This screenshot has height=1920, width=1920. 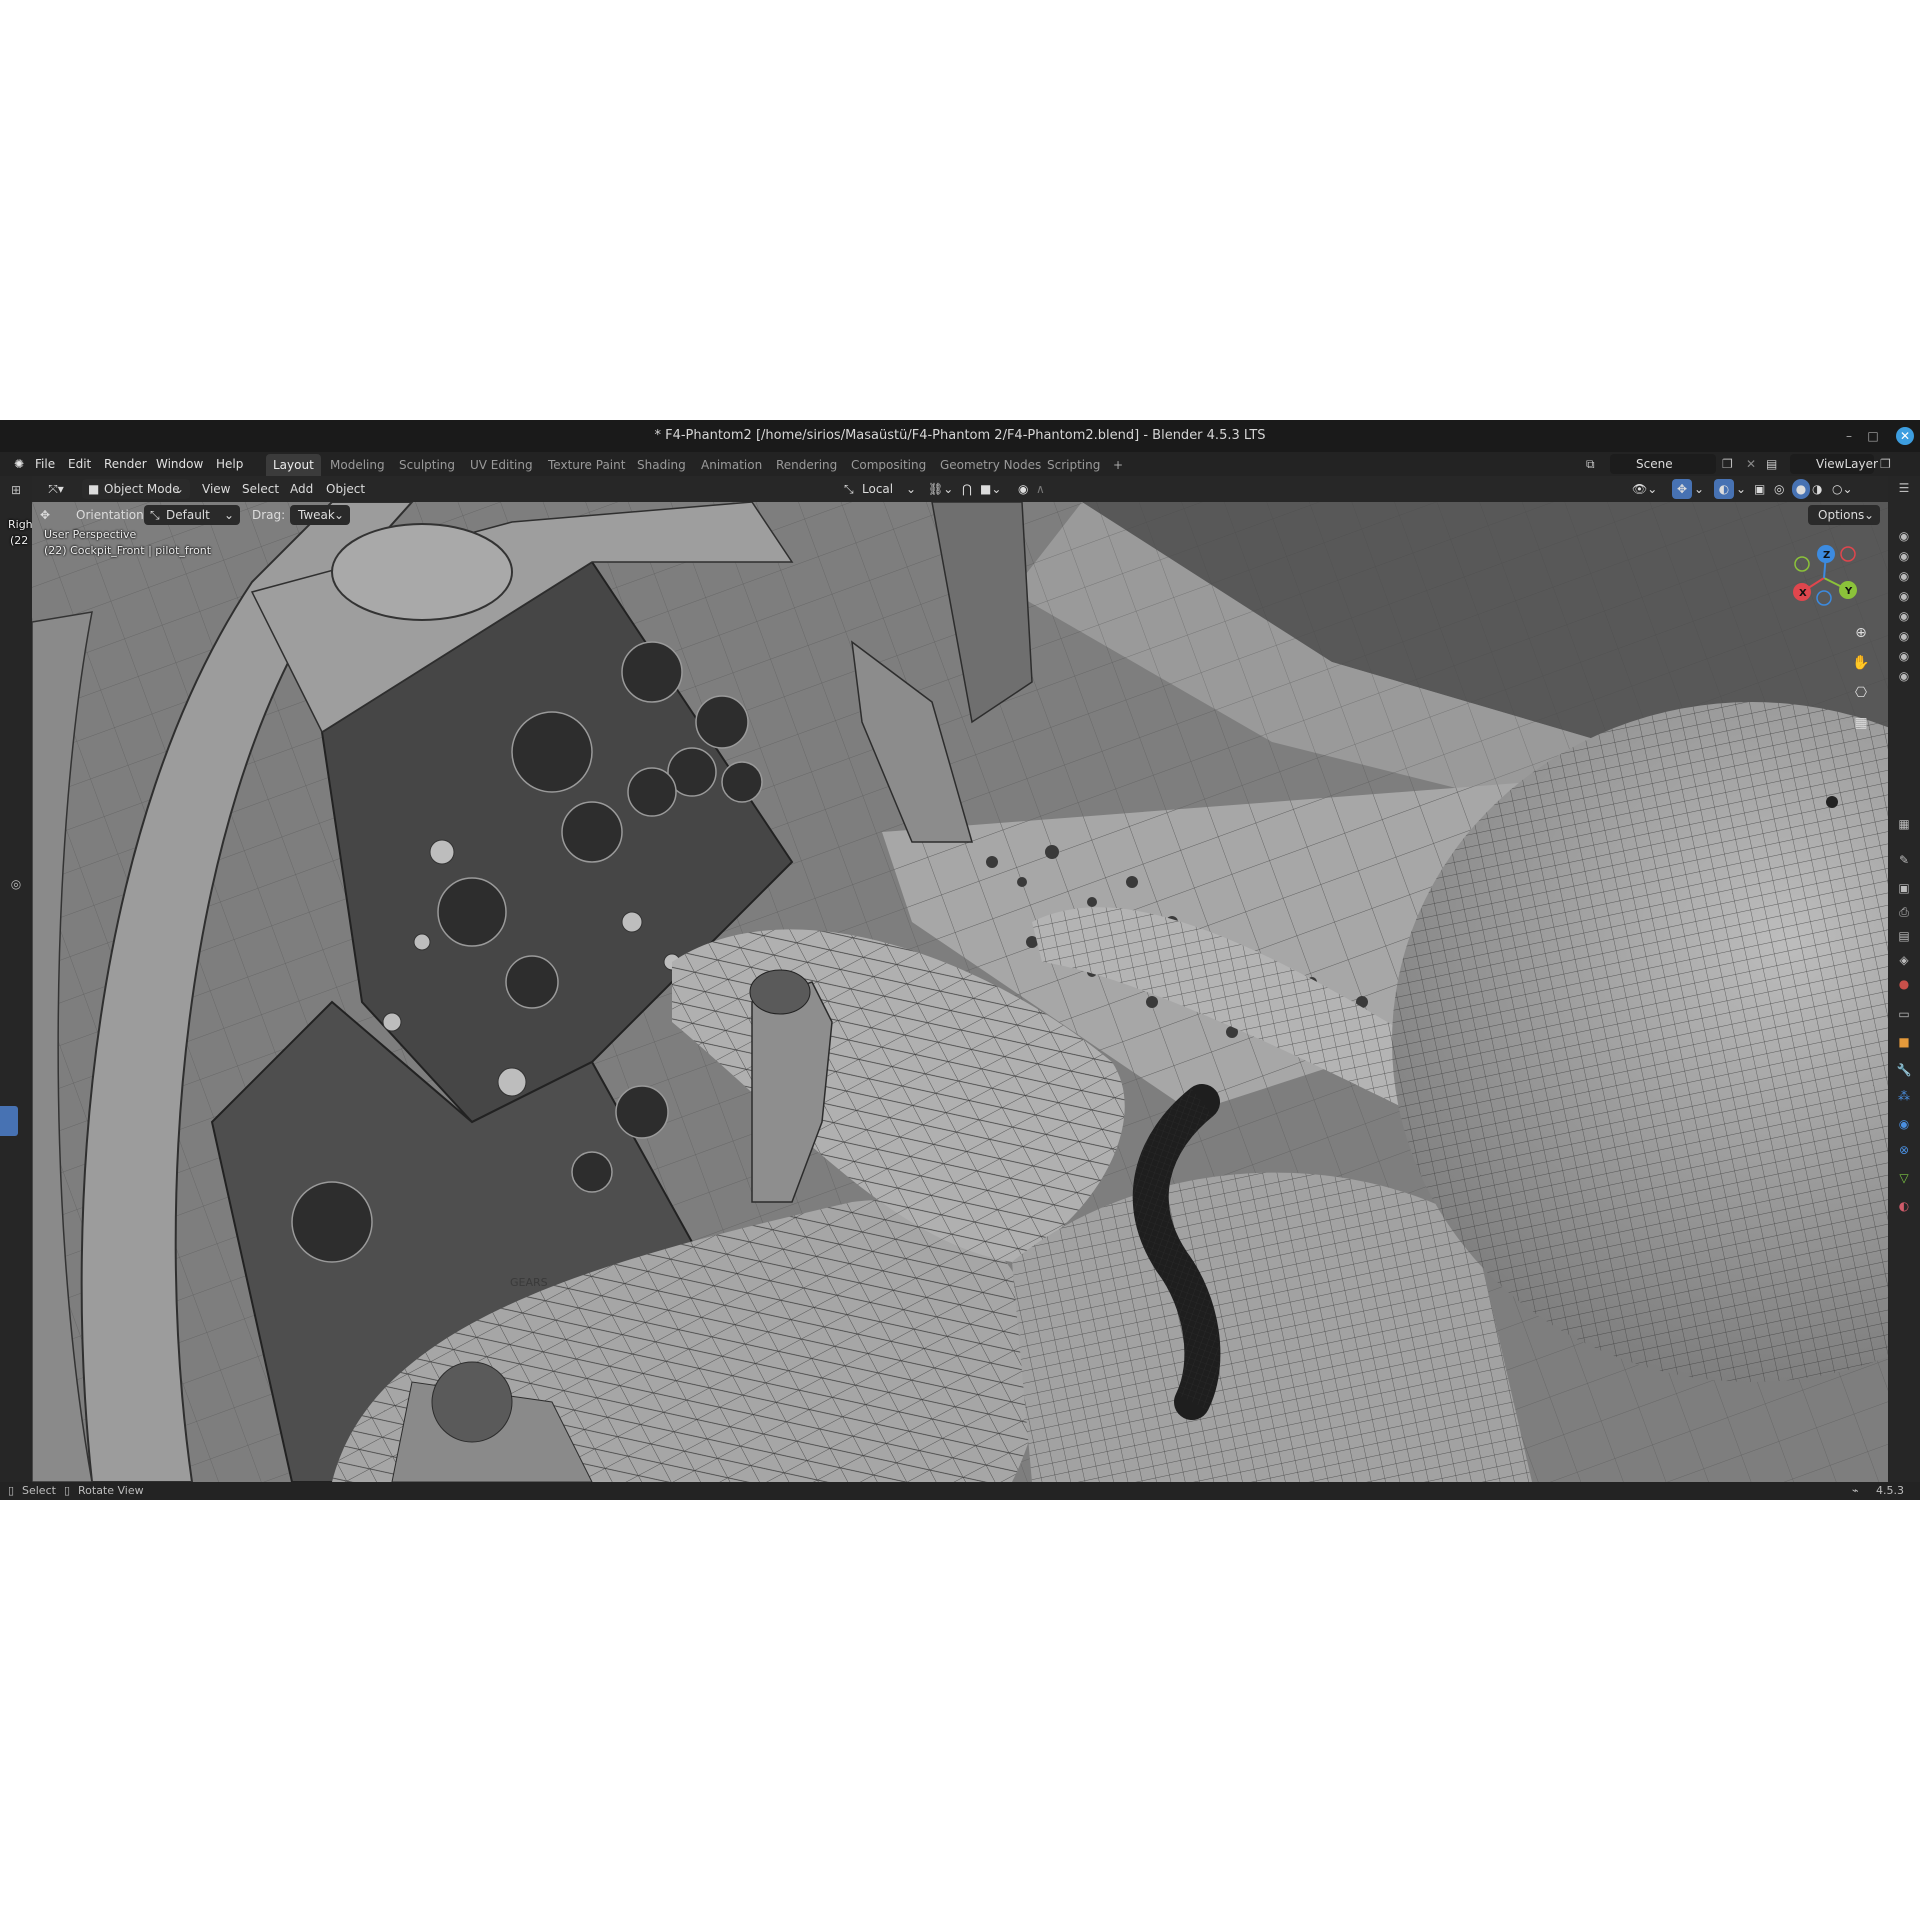 I want to click on close-button: ✕, so click(x=1905, y=436).